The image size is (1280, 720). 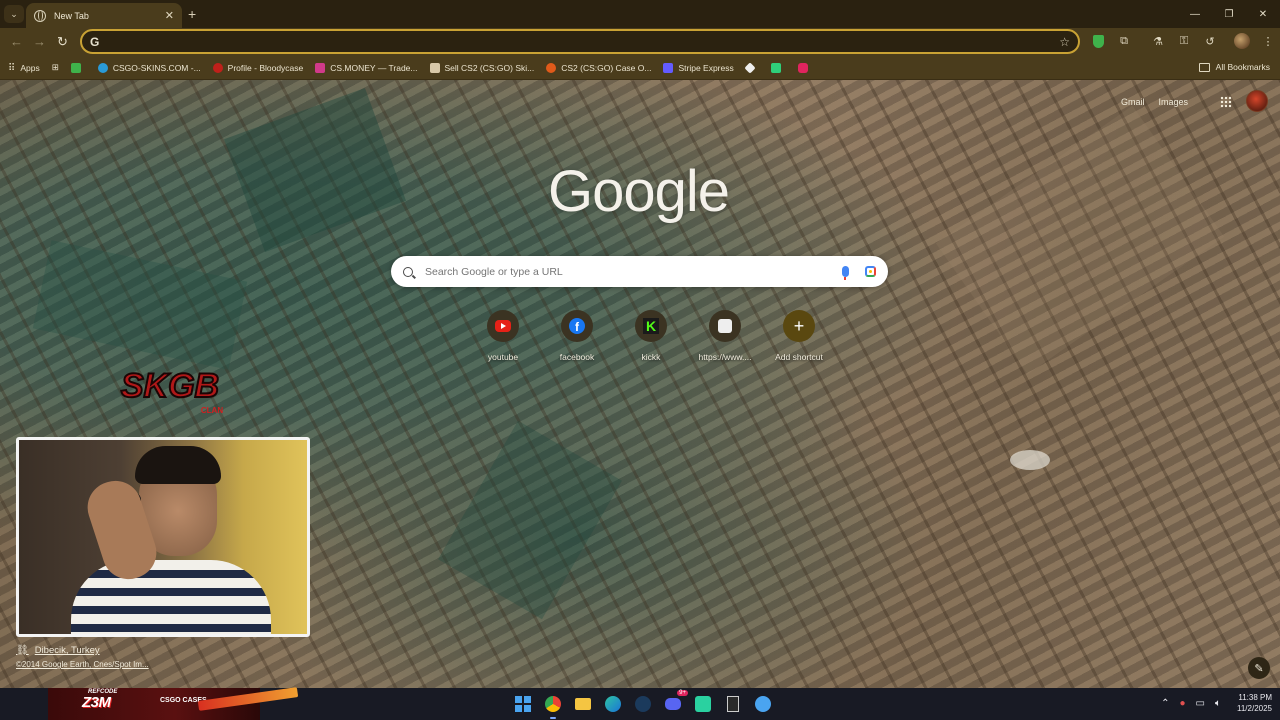 I want to click on bookmark-bloodycase: Profile - Bloodycase, so click(x=258, y=67).